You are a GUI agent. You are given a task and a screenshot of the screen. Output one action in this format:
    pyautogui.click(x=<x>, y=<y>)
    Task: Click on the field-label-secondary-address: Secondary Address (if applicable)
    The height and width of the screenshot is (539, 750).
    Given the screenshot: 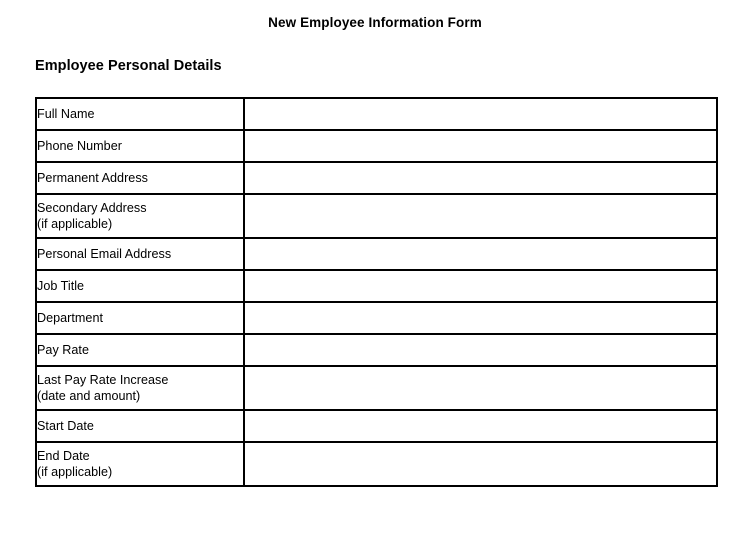 What is the action you would take?
    pyautogui.click(x=140, y=216)
    